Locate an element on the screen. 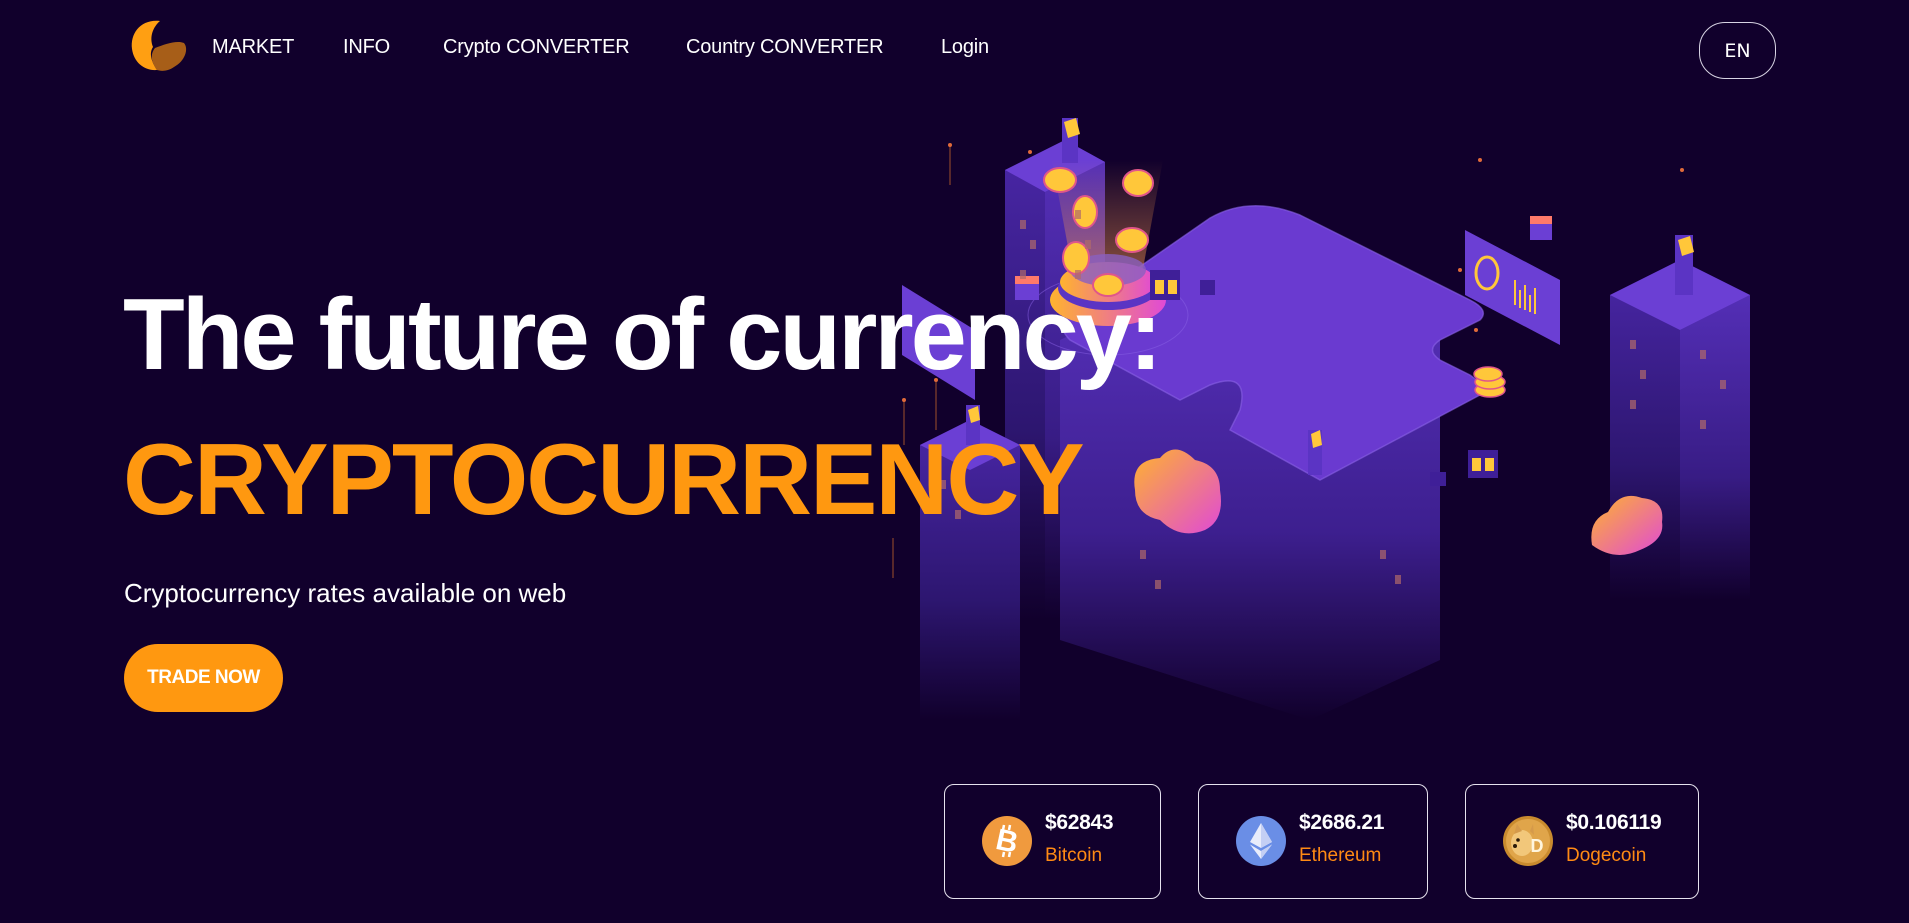 The image size is (1909, 923). coin-card-text: $62843 Bitcoin is located at coordinates (1079, 839).